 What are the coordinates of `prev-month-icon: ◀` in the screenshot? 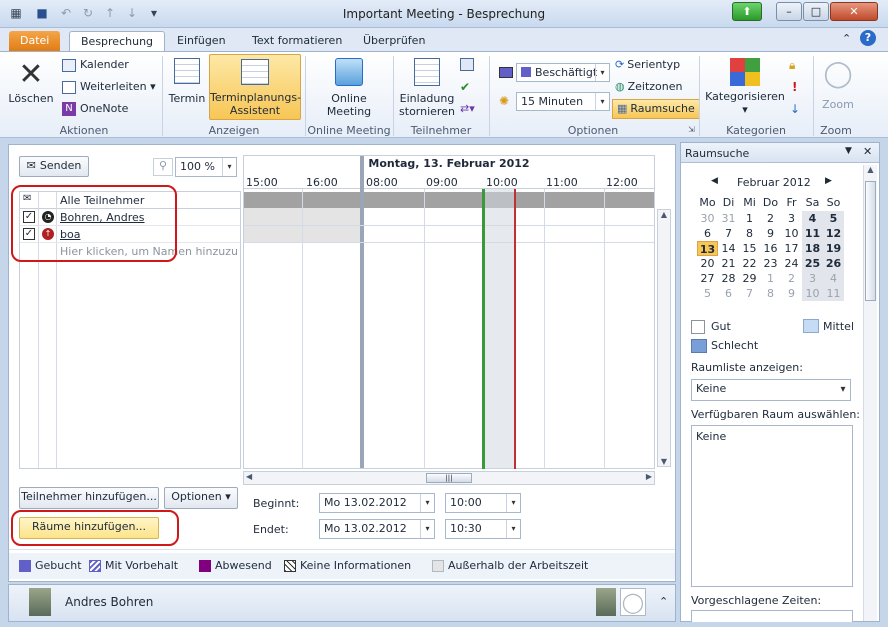 It's located at (714, 181).